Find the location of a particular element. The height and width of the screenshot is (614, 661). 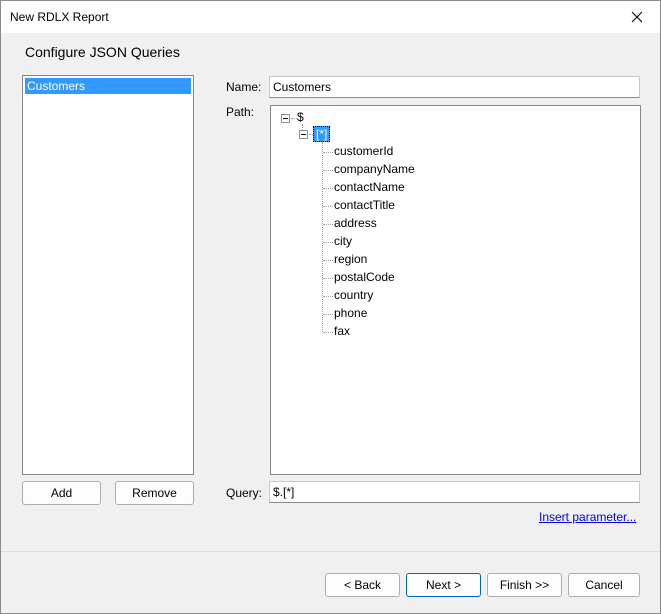

cancel-button: Cancel is located at coordinates (604, 585).